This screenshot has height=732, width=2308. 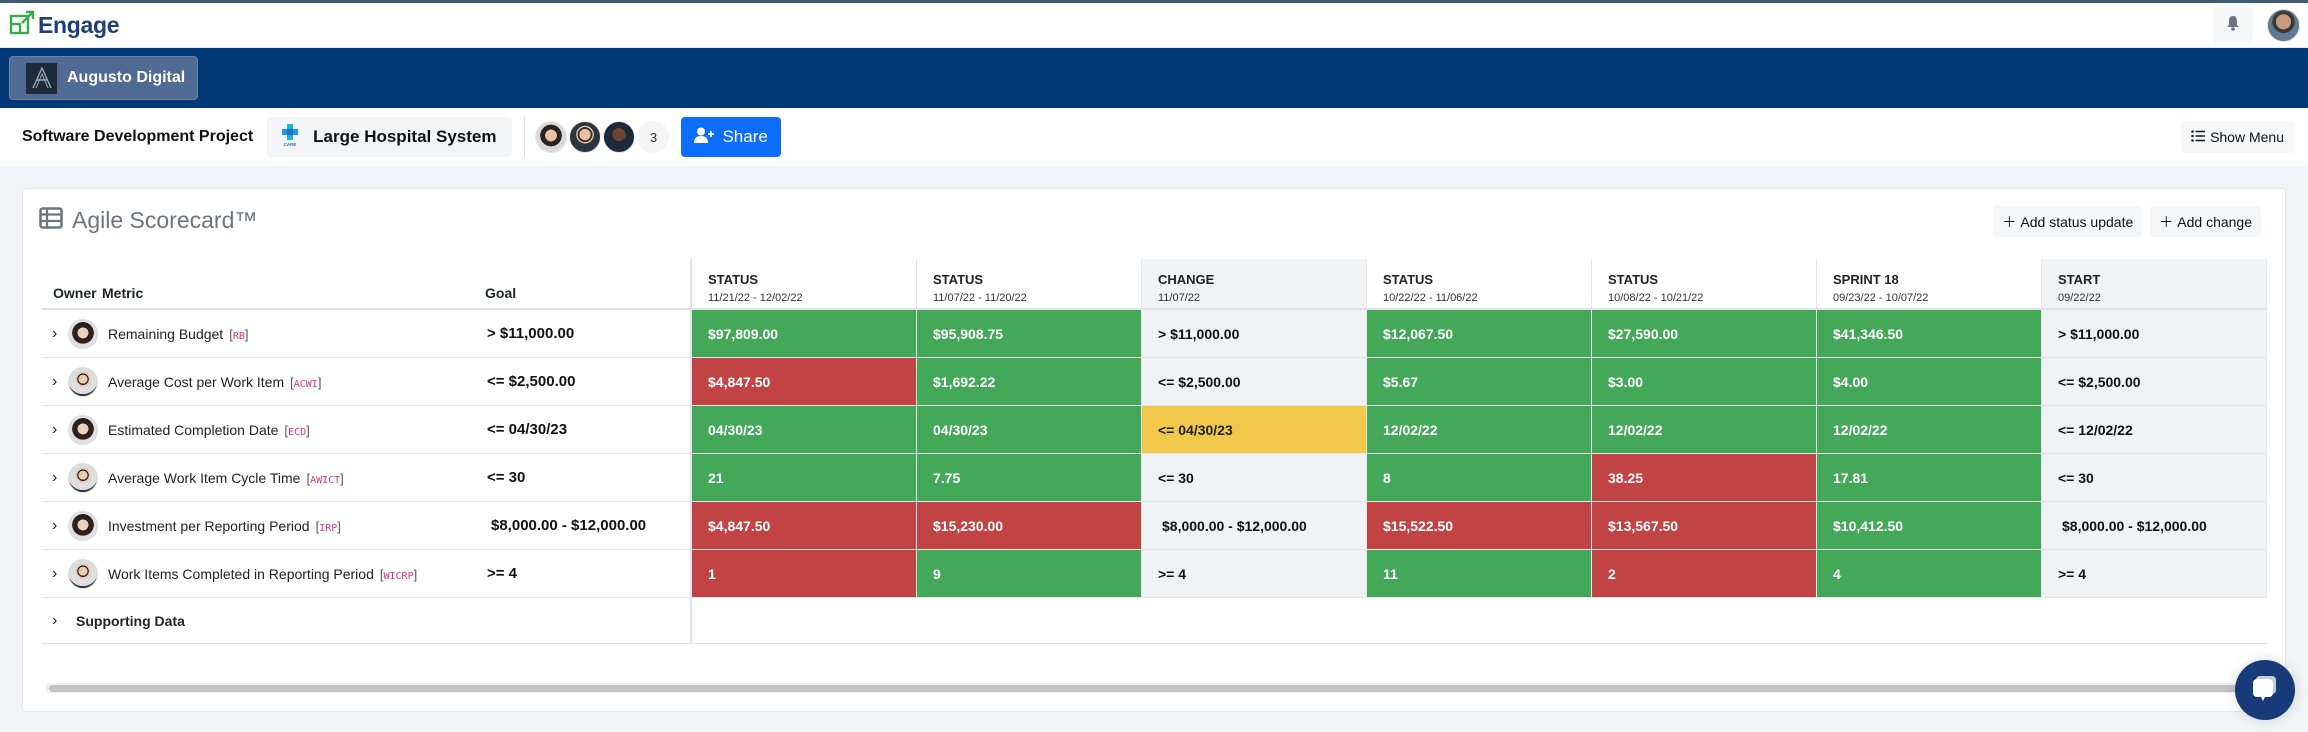 I want to click on score-cell-green: $12,067.50, so click(x=1479, y=333).